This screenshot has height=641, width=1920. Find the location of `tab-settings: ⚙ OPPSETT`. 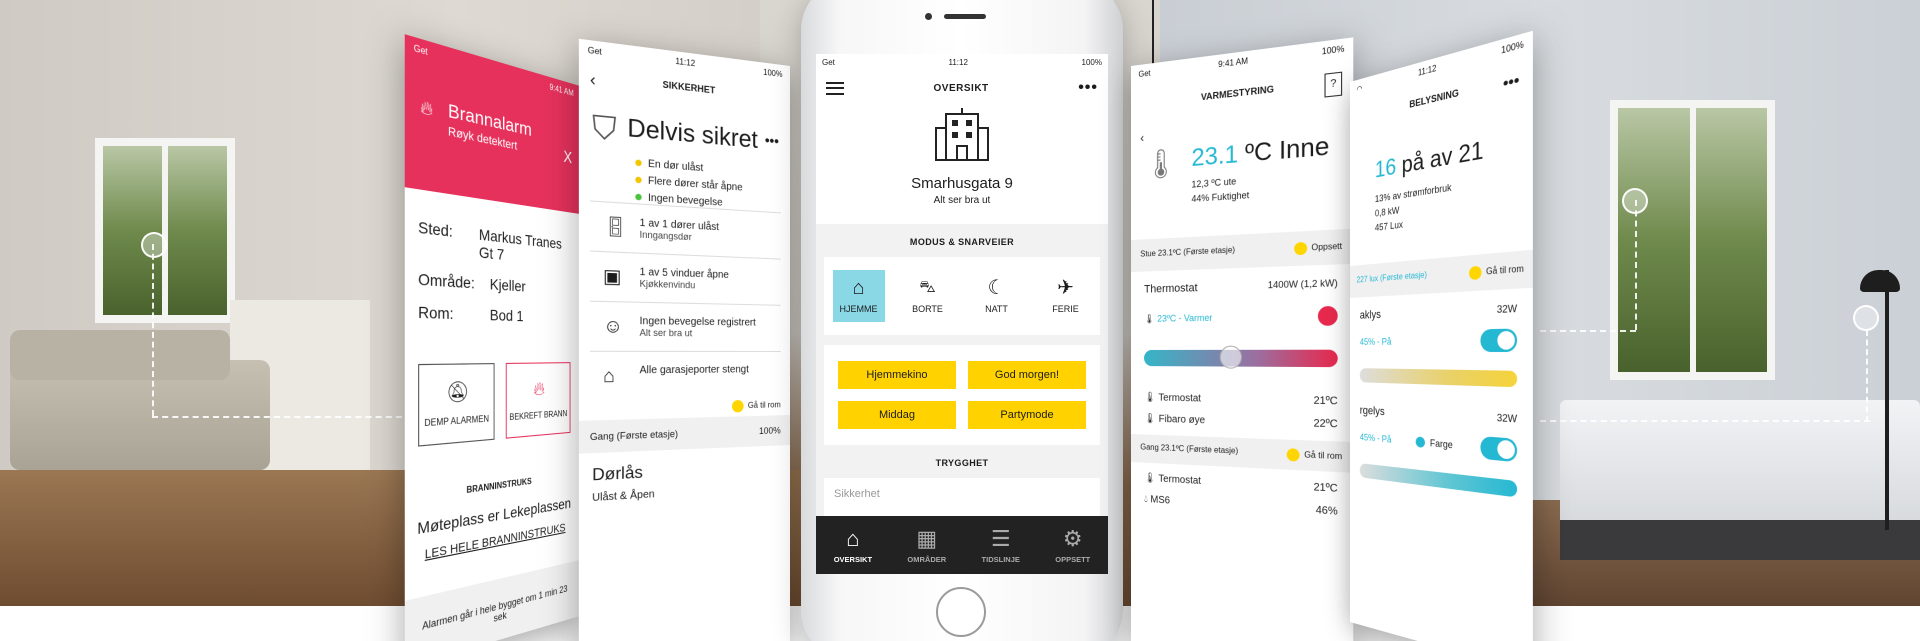

tab-settings: ⚙ OPPSETT is located at coordinates (1072, 545).